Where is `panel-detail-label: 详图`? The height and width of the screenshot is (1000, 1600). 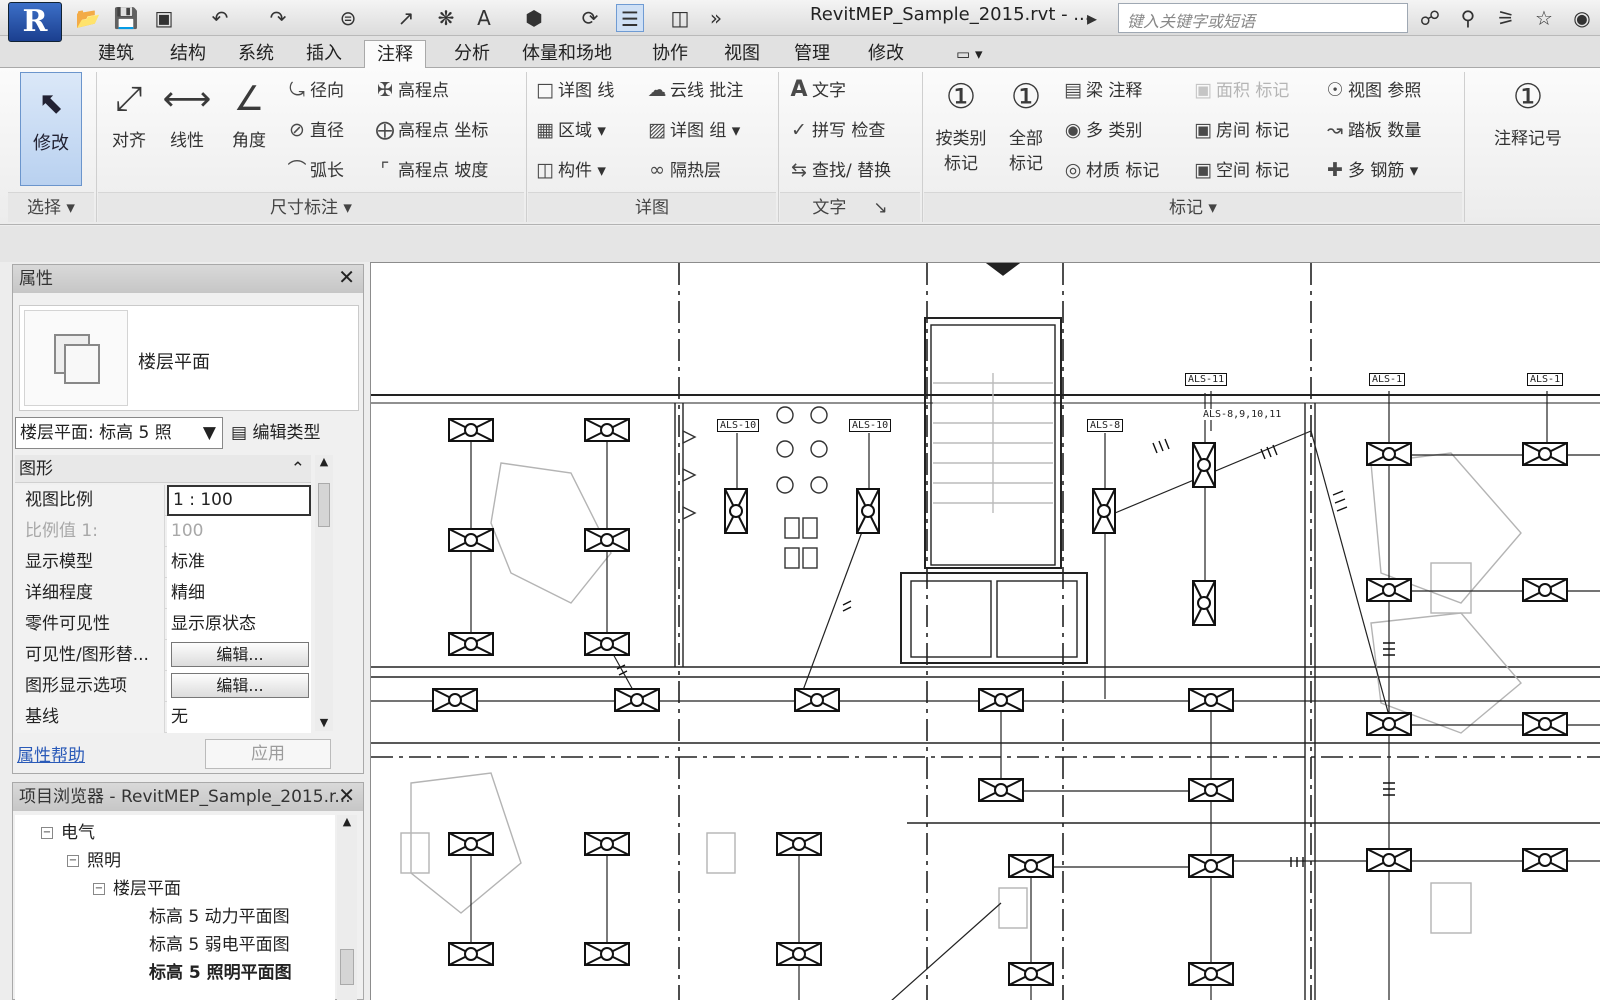
panel-detail-label: 详图 is located at coordinates (652, 207).